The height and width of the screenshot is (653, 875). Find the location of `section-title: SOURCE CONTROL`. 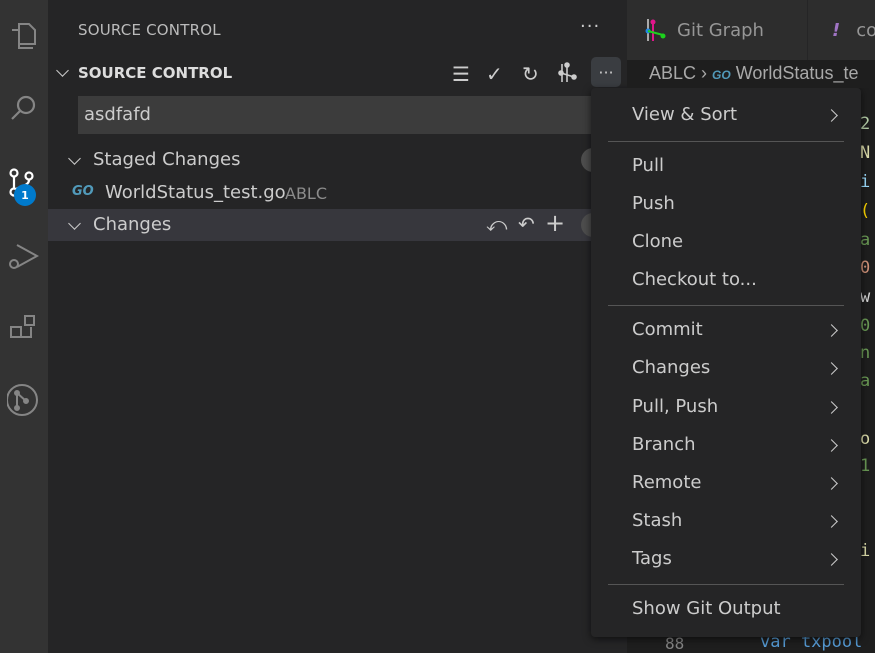

section-title: SOURCE CONTROL is located at coordinates (155, 73).